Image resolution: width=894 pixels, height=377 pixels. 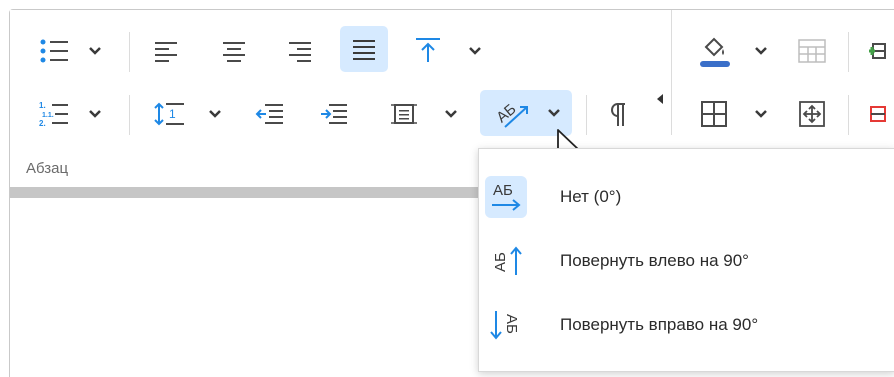 I want to click on move-table-button, so click(x=812, y=114).